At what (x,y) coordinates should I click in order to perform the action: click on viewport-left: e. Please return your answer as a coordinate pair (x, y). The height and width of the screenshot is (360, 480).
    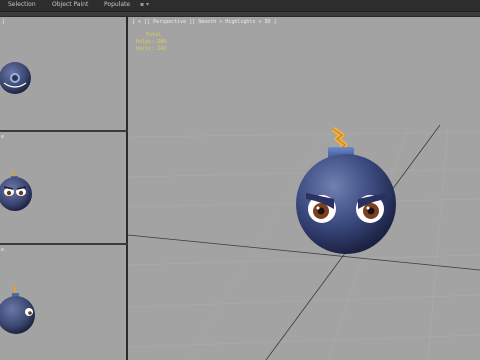
    Looking at the image, I should click on (64, 302).